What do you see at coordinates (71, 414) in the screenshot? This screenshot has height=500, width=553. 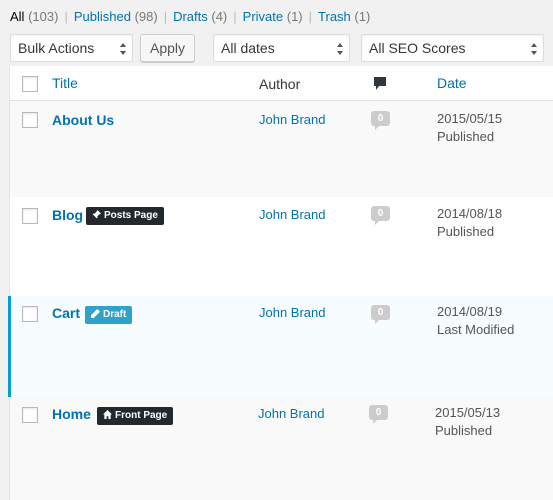 I see `page-title-link: Home` at bounding box center [71, 414].